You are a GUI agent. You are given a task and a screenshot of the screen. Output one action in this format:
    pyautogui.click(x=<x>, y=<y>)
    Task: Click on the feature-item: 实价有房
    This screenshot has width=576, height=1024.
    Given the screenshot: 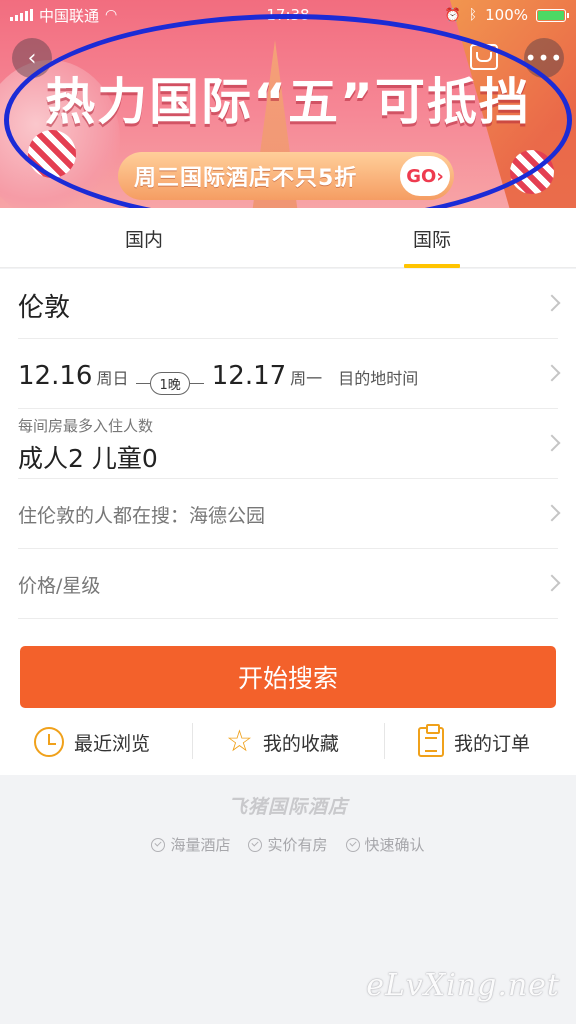 What is the action you would take?
    pyautogui.click(x=288, y=844)
    